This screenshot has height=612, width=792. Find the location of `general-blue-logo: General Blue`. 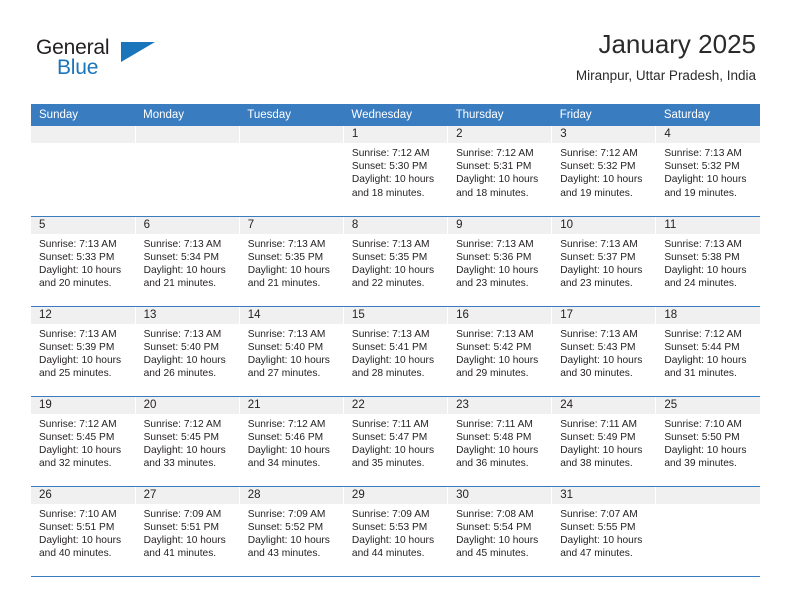

general-blue-logo: General Blue is located at coordinates (96, 61).